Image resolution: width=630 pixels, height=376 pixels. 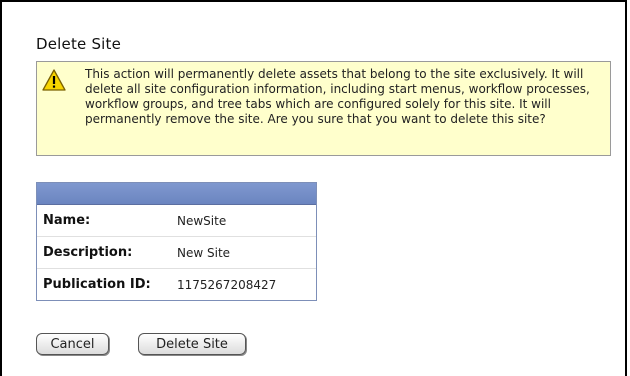 I want to click on publication-id-value: 1175267208427, so click(x=227, y=284).